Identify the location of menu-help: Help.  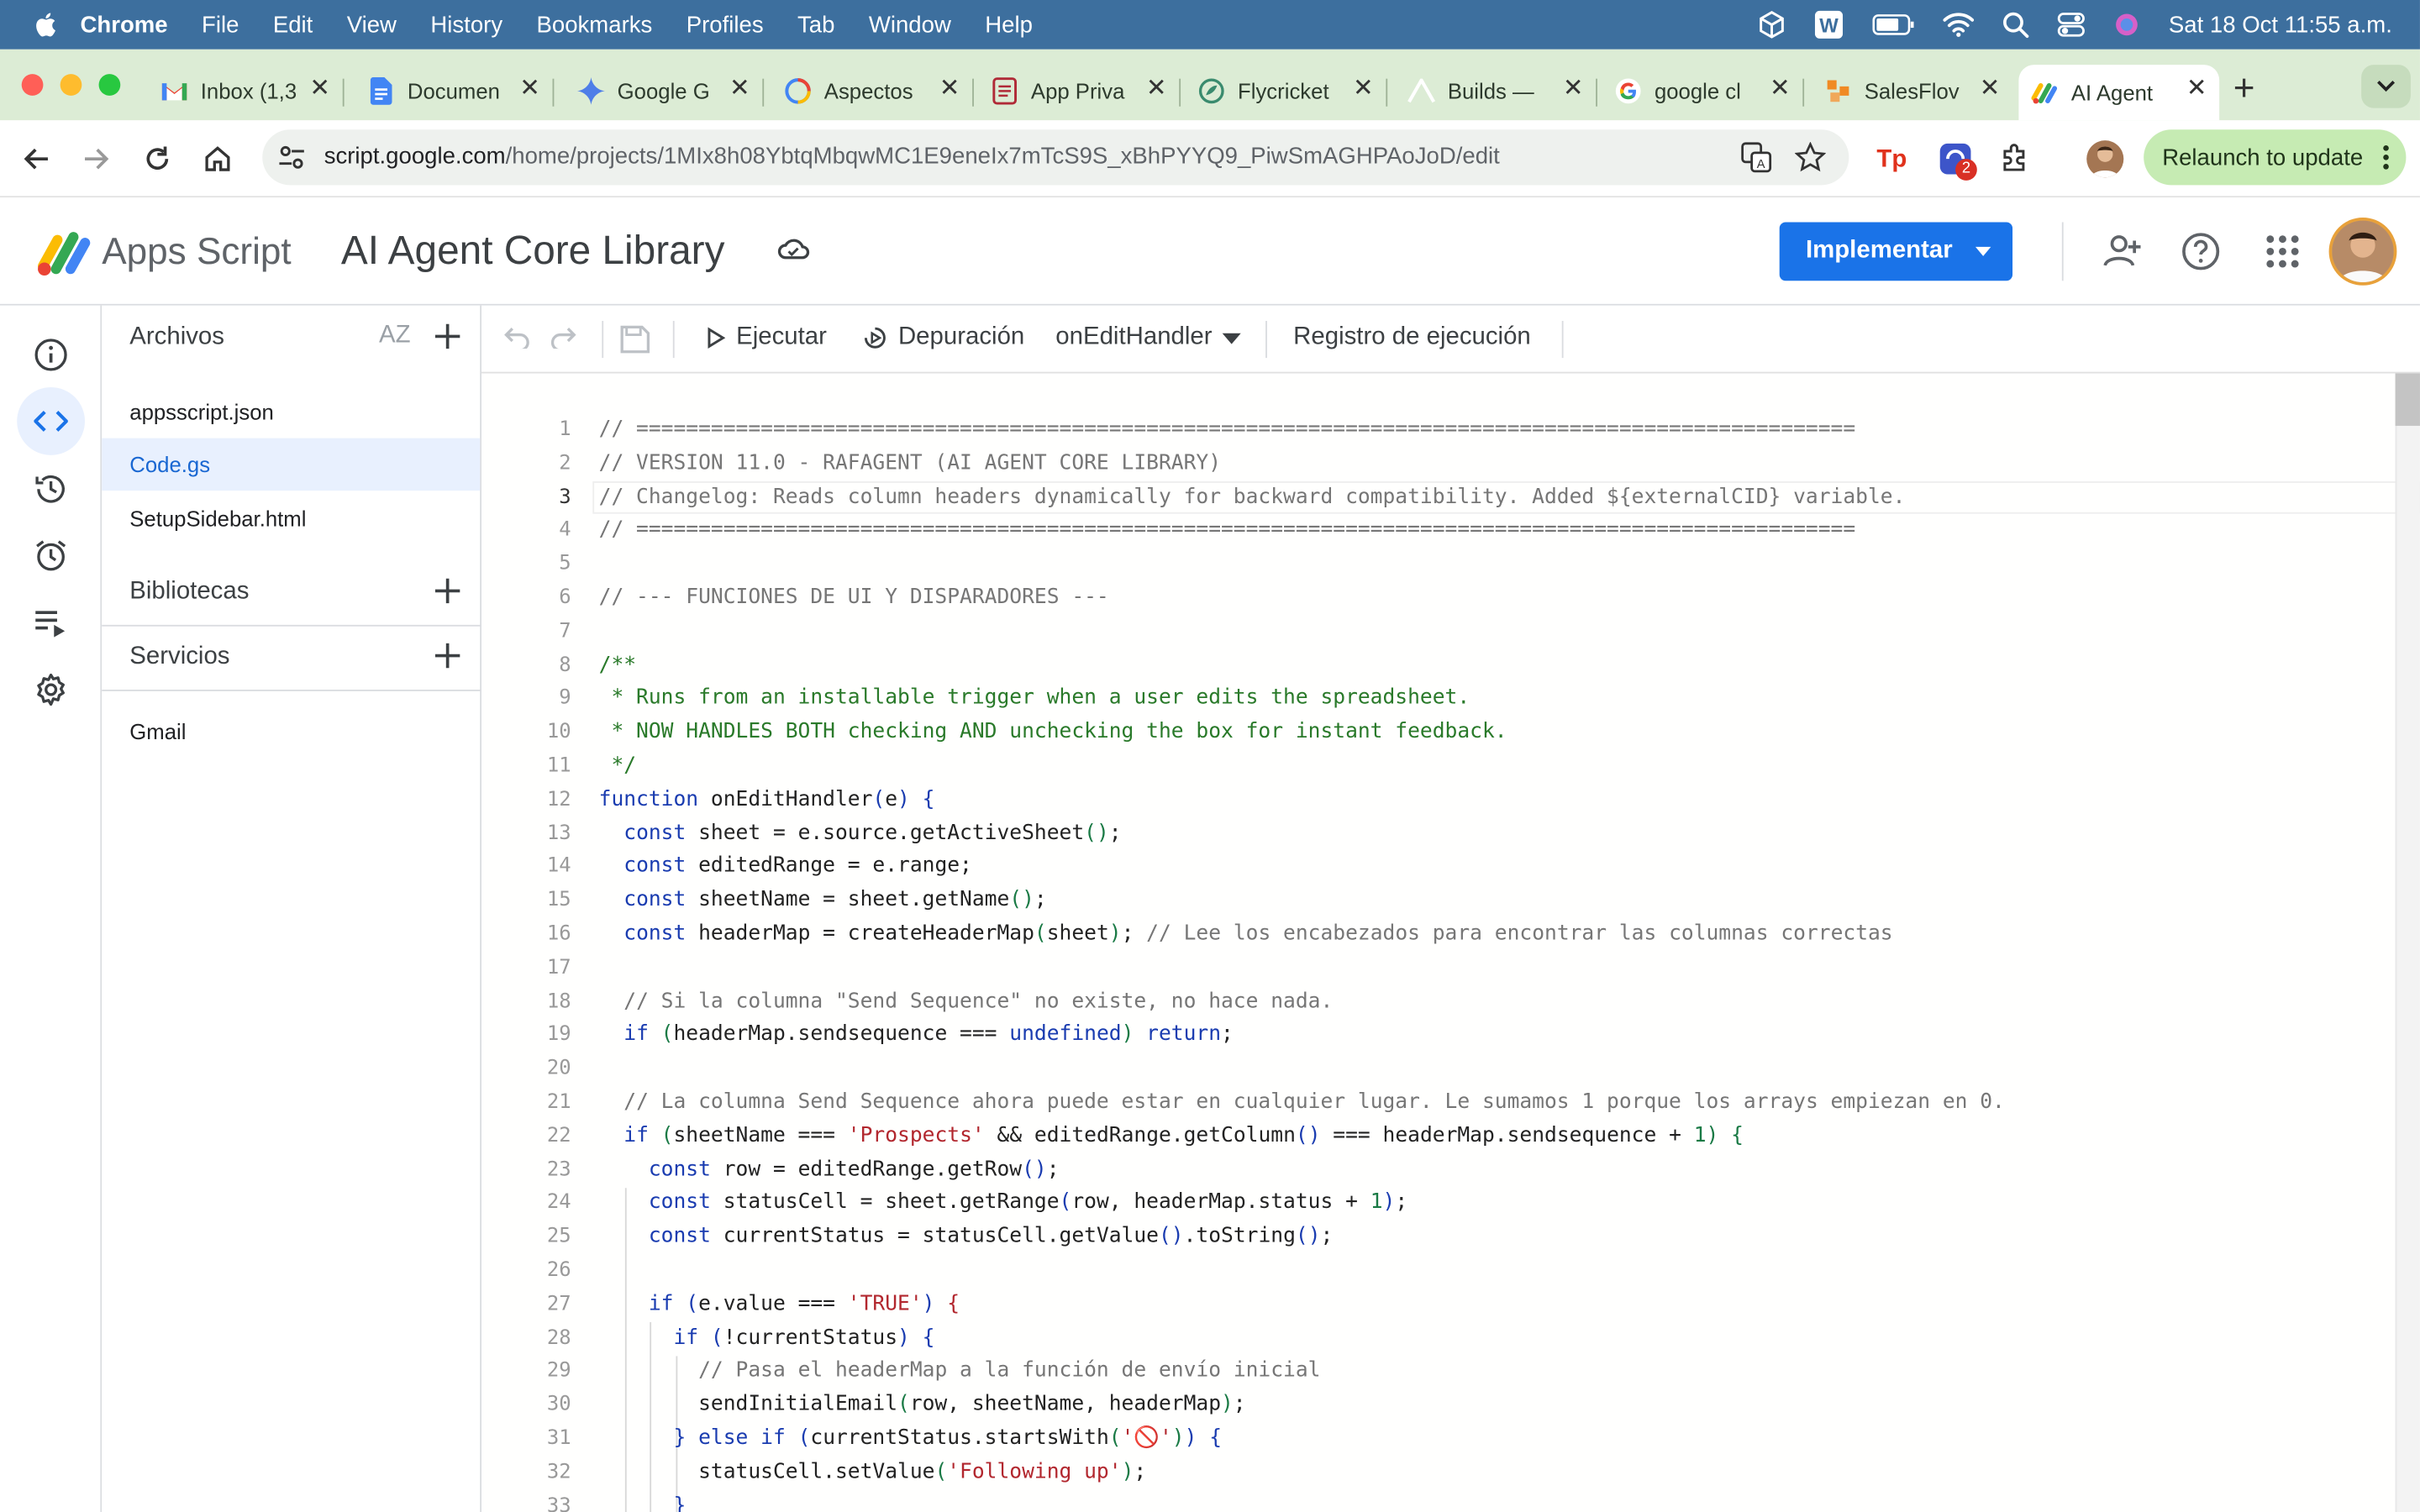
(1009, 25).